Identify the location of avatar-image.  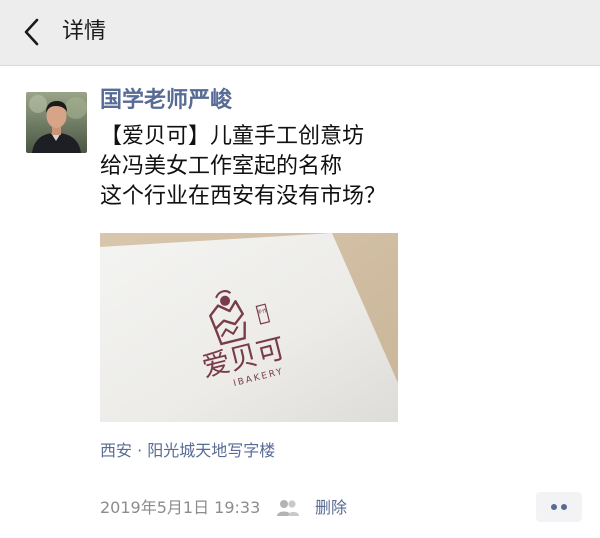
(56, 122).